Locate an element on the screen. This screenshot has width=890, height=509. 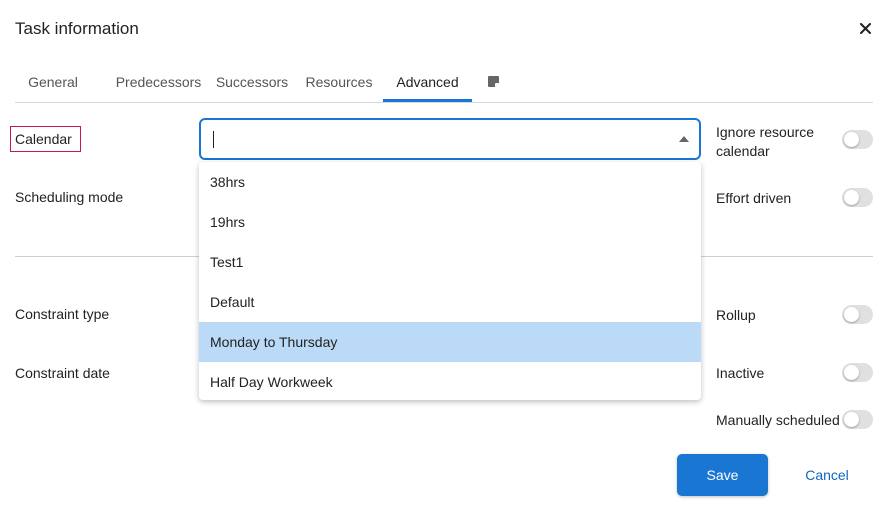
rollup-label: Rollup is located at coordinates (736, 315).